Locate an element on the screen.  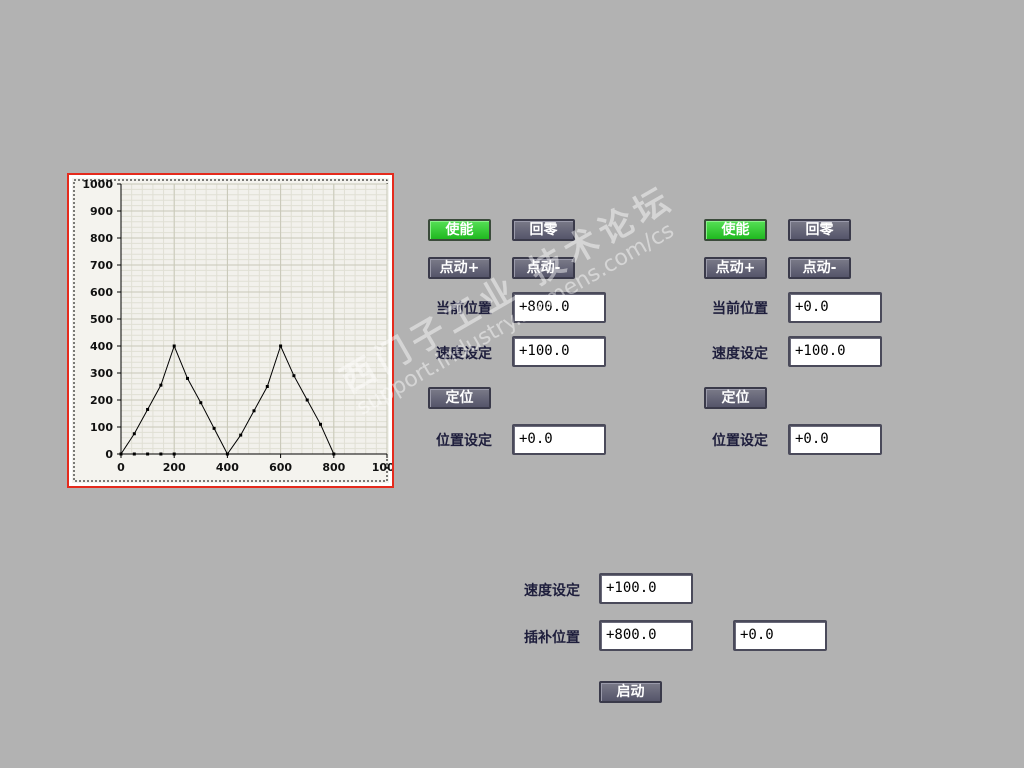
interp-speed-label: 速度设定 is located at coordinates (552, 591).